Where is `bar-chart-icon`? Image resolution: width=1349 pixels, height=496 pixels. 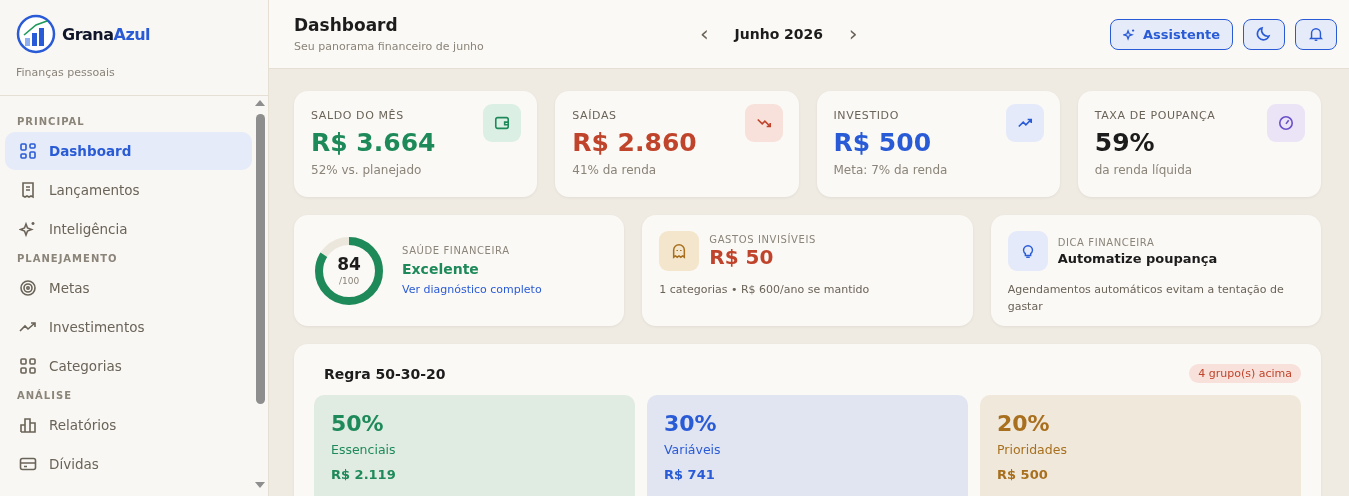
bar-chart-icon is located at coordinates (28, 425).